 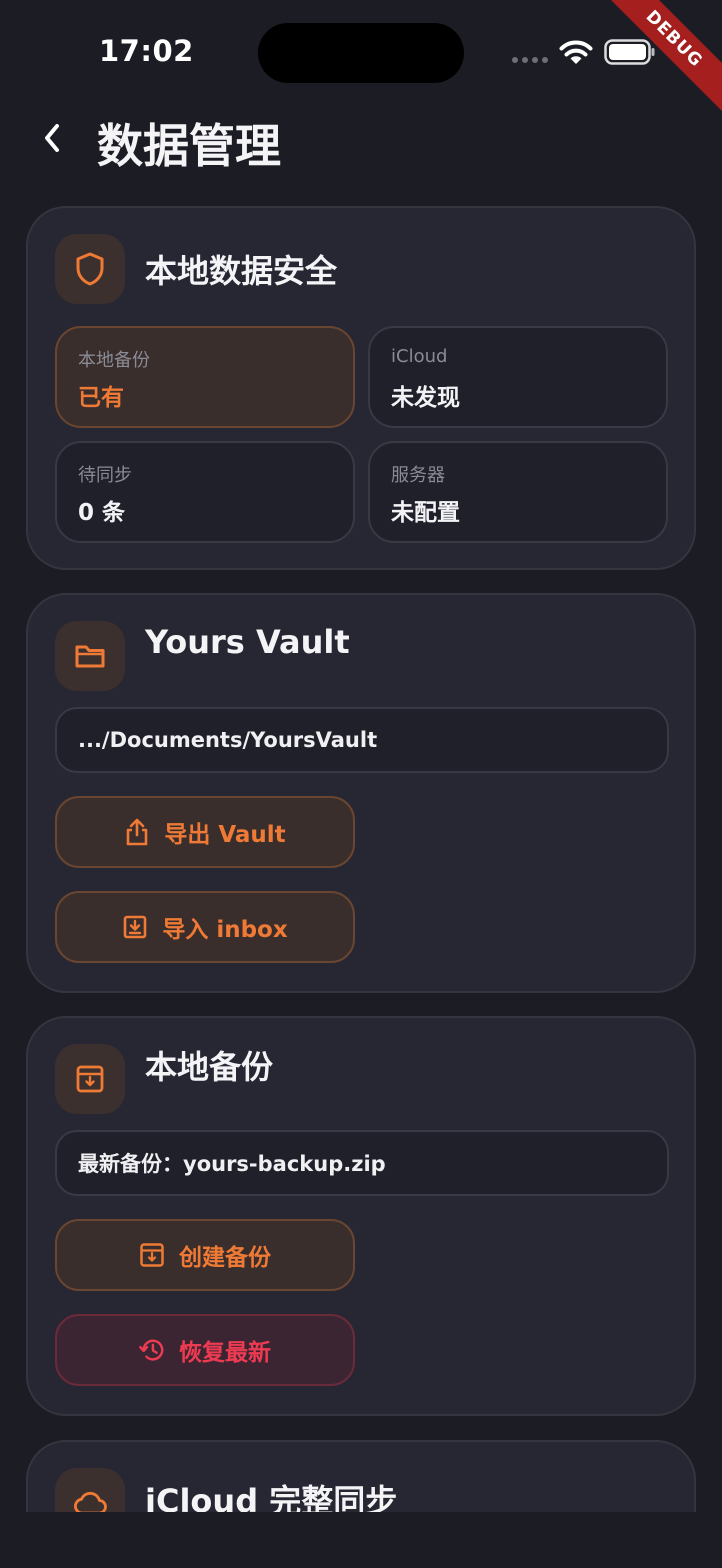 I want to click on create-backup-label: 创建备份, so click(x=225, y=1258).